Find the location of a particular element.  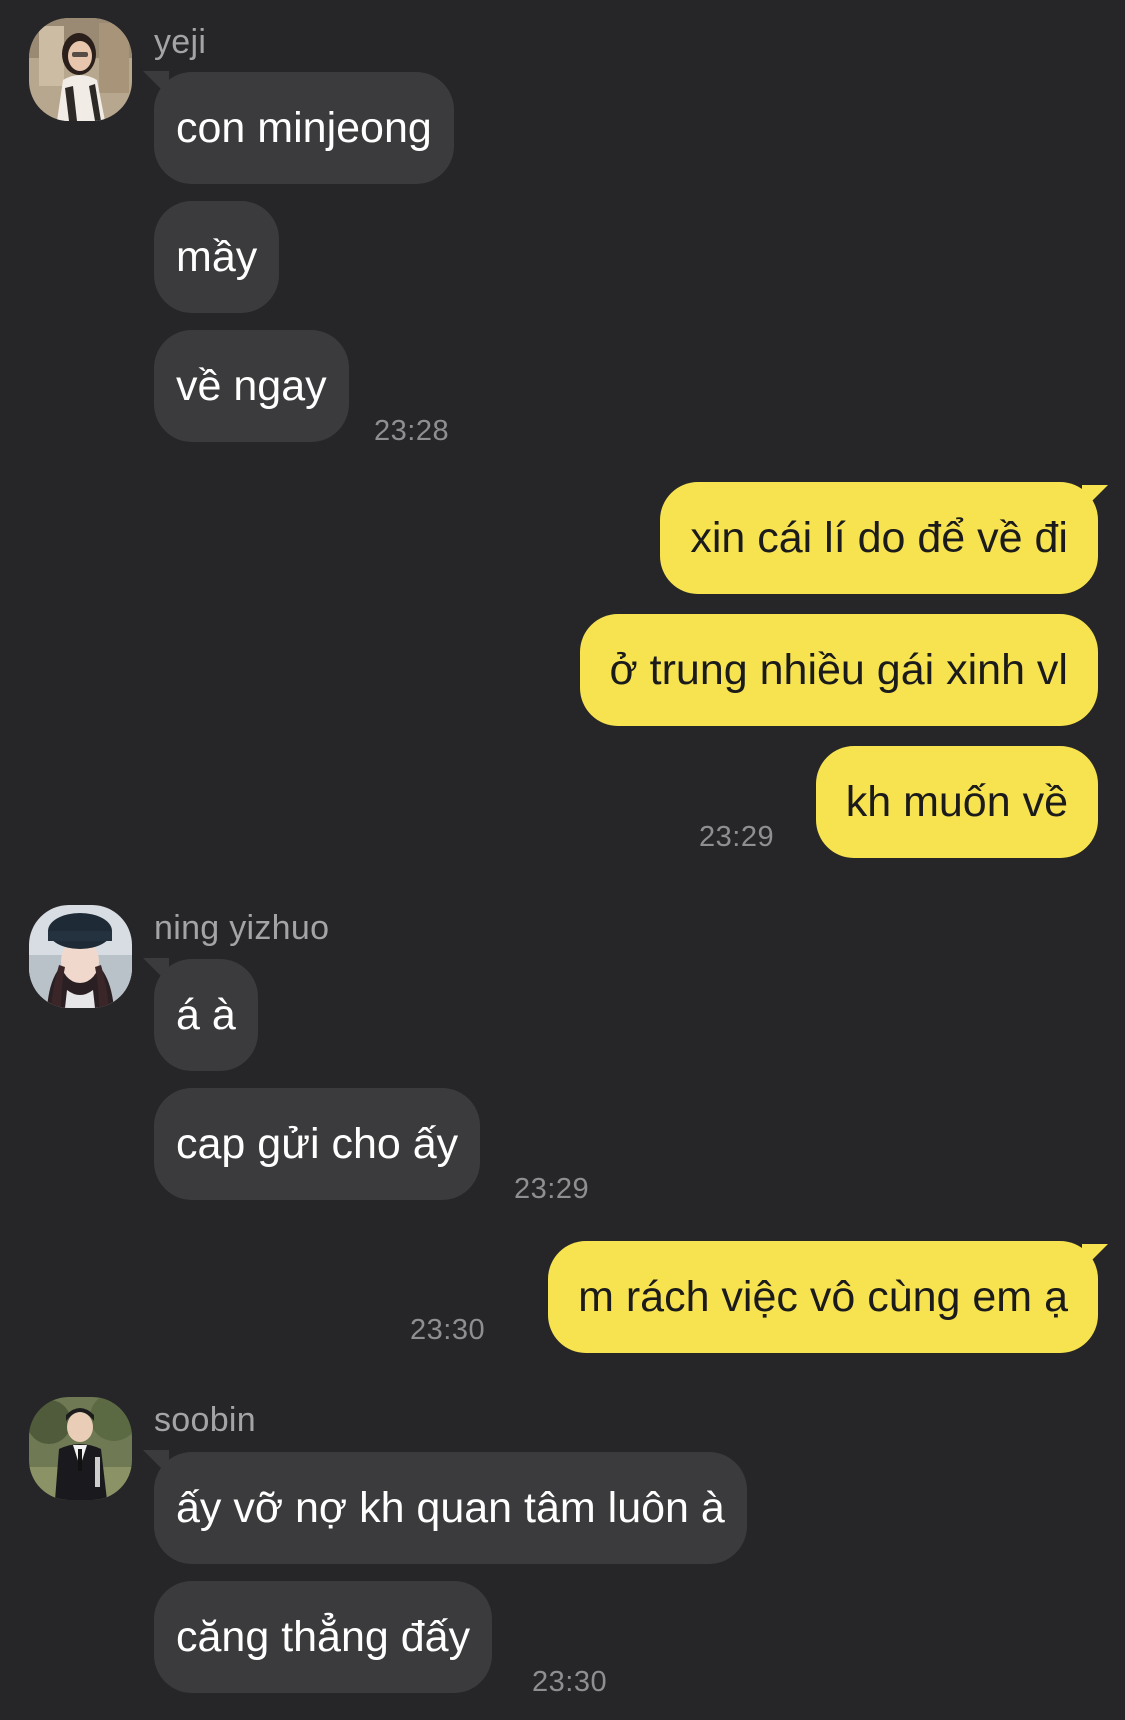

incoming-message: căng thẳng đấy is located at coordinates (323, 1637).